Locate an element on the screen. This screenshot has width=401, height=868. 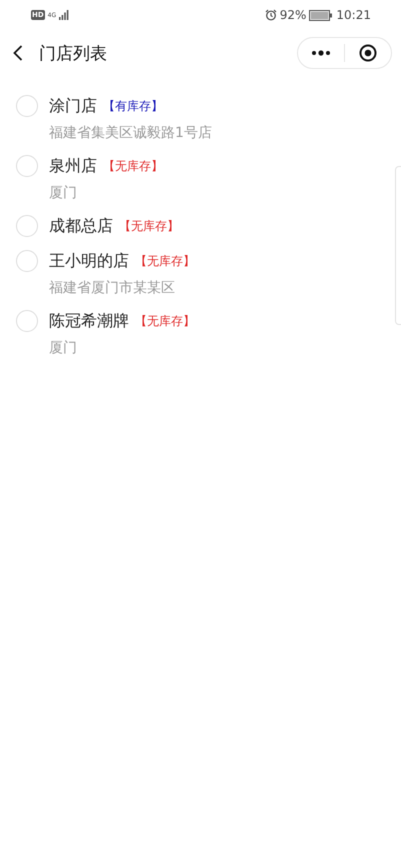
store-name: 泉州店 is located at coordinates (73, 166).